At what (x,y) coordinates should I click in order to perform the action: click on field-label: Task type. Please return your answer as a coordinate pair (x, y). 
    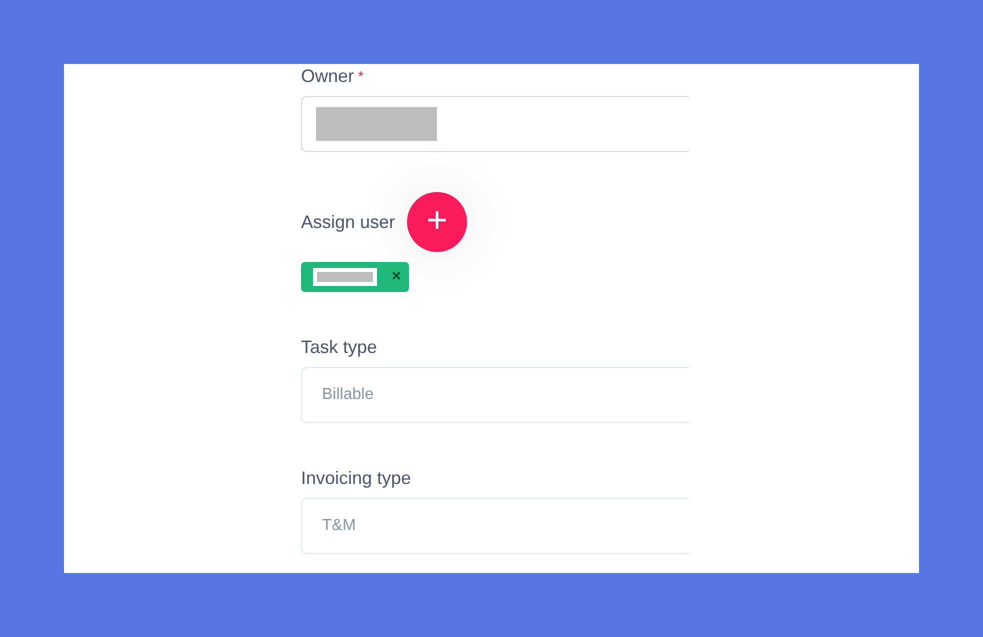
    Looking at the image, I should click on (339, 347).